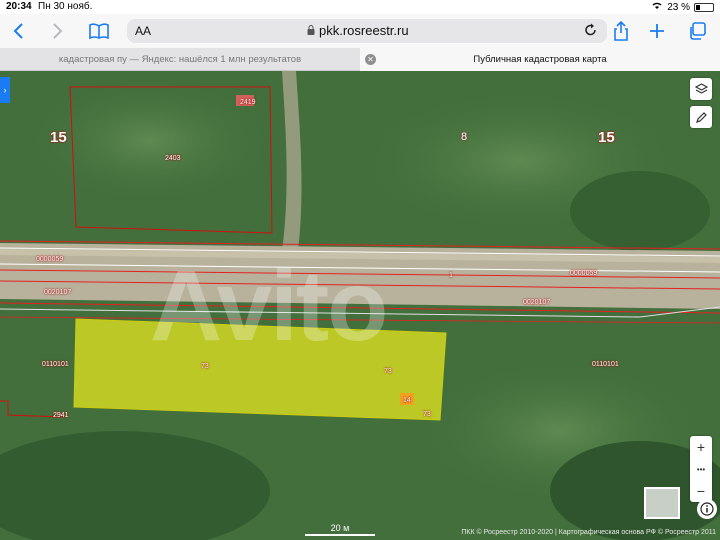 This screenshot has height=540, width=720. Describe the element at coordinates (58, 137) in the screenshot. I see `quarter-number-left: 15` at that location.